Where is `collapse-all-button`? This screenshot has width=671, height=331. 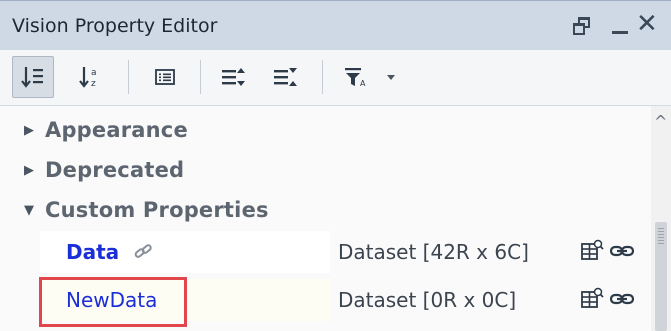
collapse-all-button is located at coordinates (285, 77).